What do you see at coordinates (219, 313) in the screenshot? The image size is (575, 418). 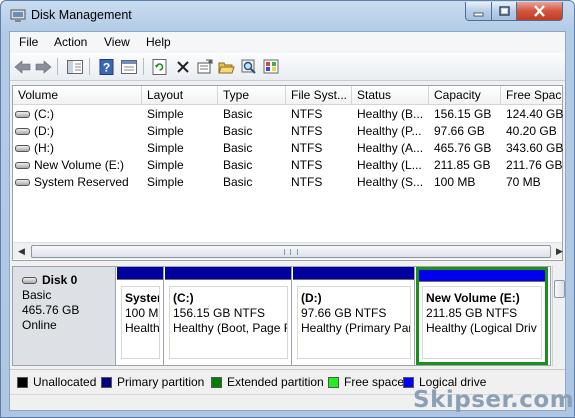 I see `partition-size: 156.15 GB NTFS` at bounding box center [219, 313].